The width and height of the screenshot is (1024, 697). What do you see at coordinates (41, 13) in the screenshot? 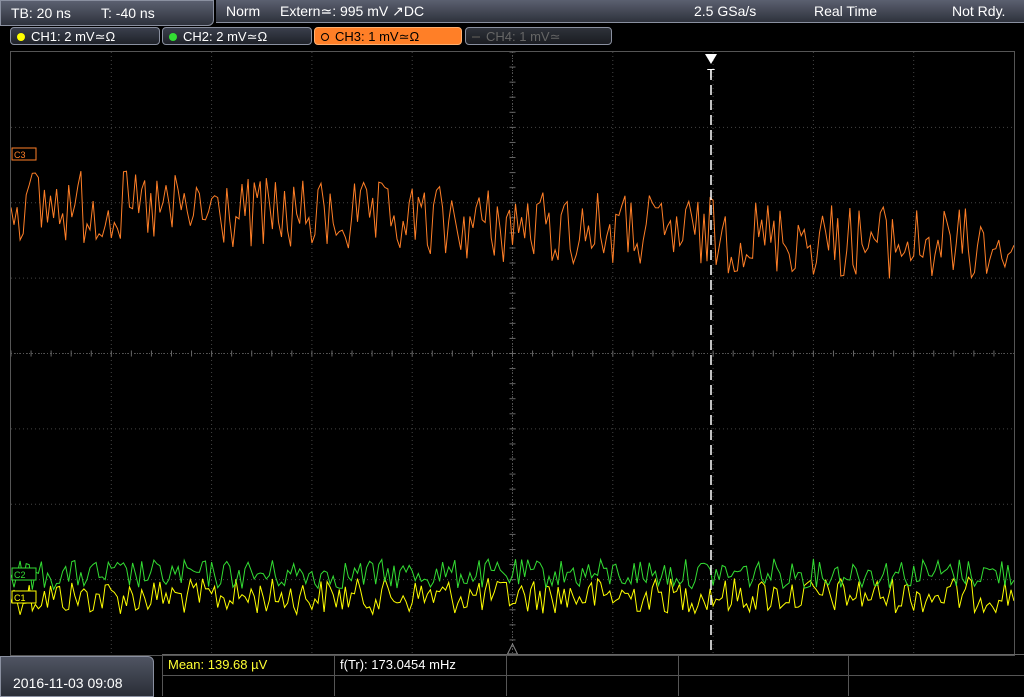
I see `timebase-label: TB: 20 ns` at bounding box center [41, 13].